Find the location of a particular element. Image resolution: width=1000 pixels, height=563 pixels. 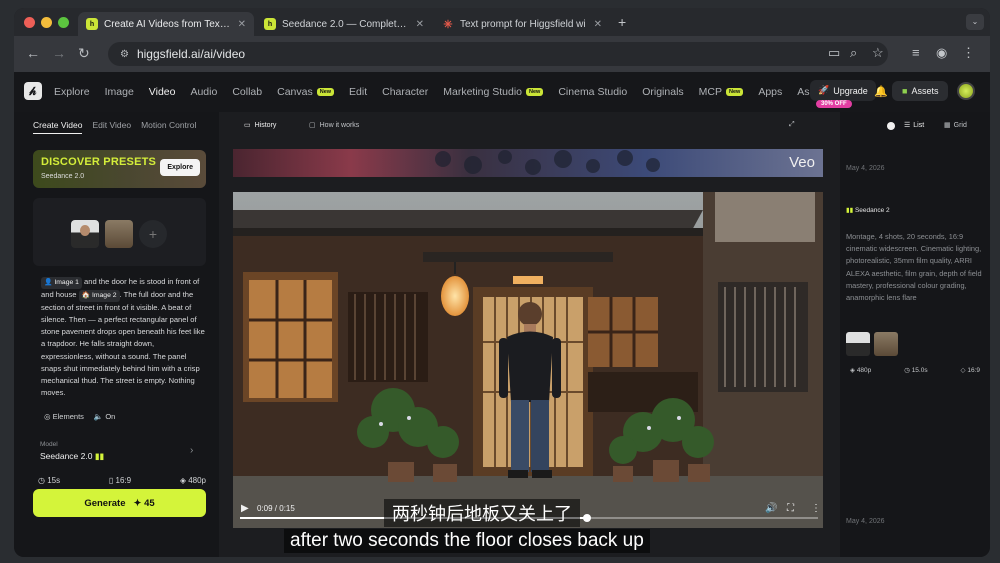

nav-item-originals: Originals is located at coordinates (662, 92).